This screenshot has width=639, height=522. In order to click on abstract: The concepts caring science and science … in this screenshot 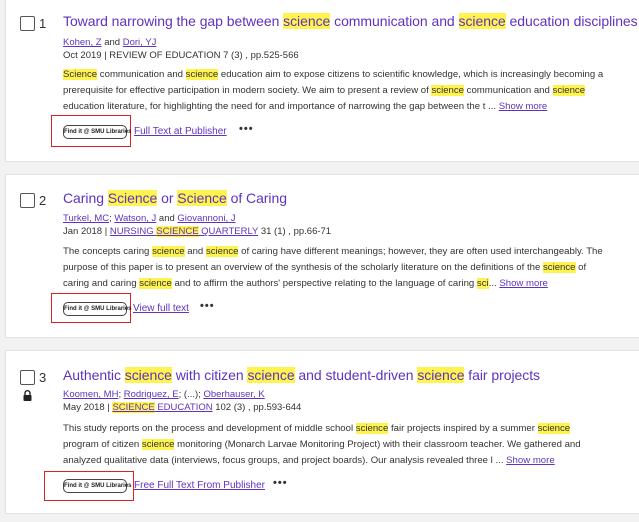, I will do `click(333, 267)`.